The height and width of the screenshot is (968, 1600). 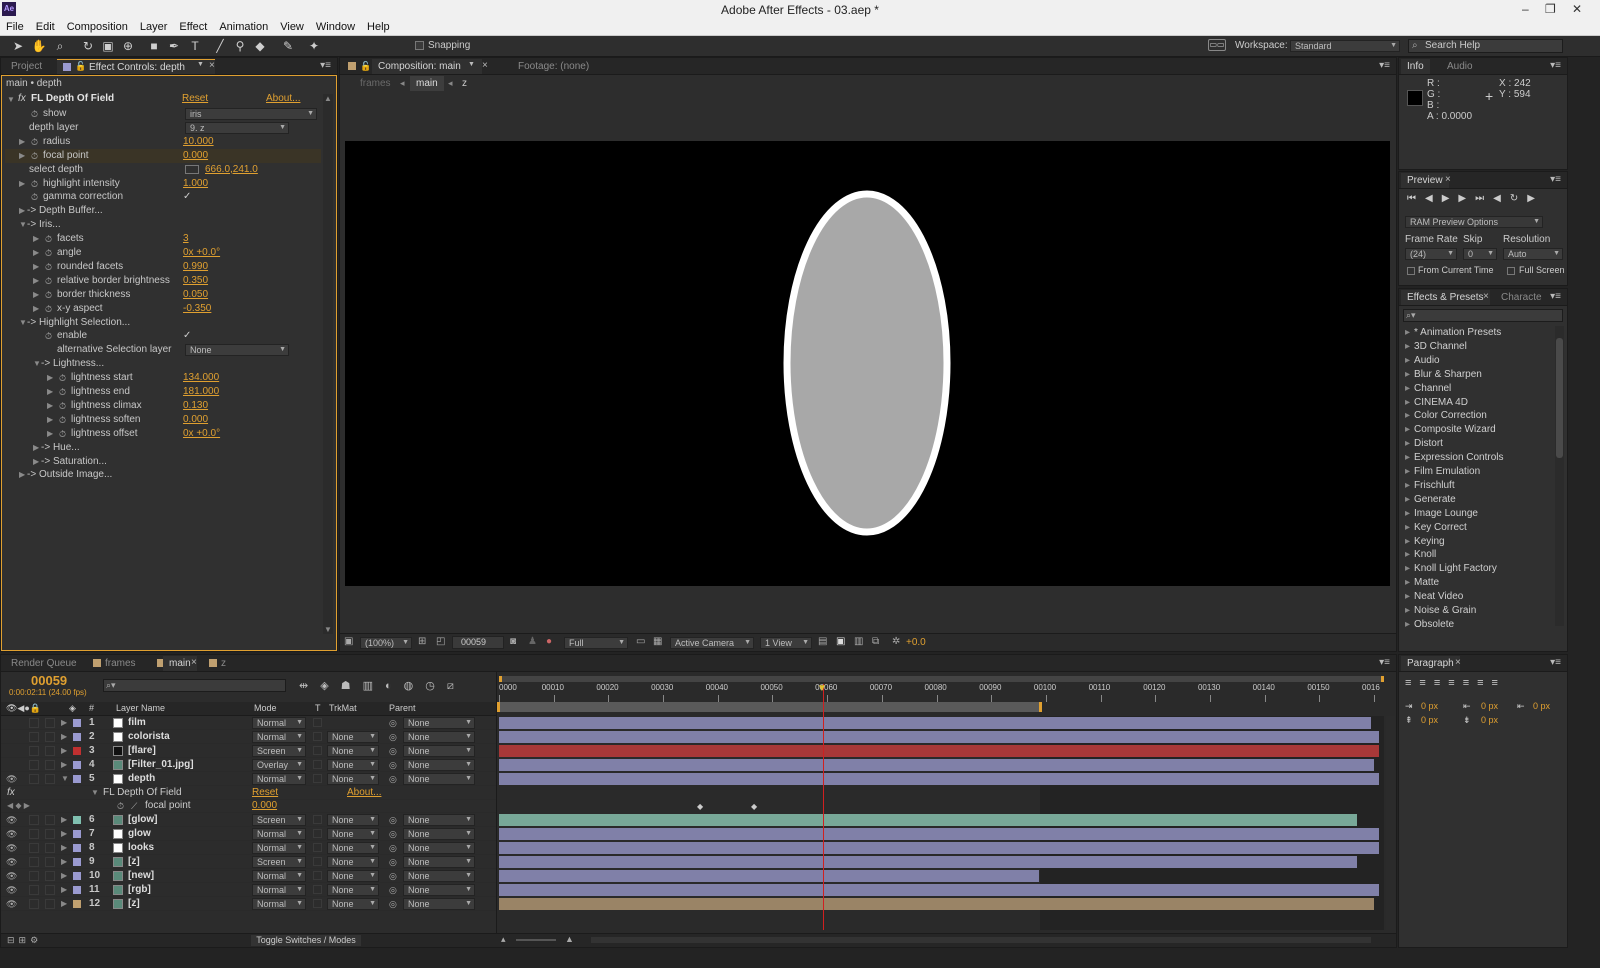 I want to click on effect-category-item: CINEMA 4D, so click(x=1436, y=403).